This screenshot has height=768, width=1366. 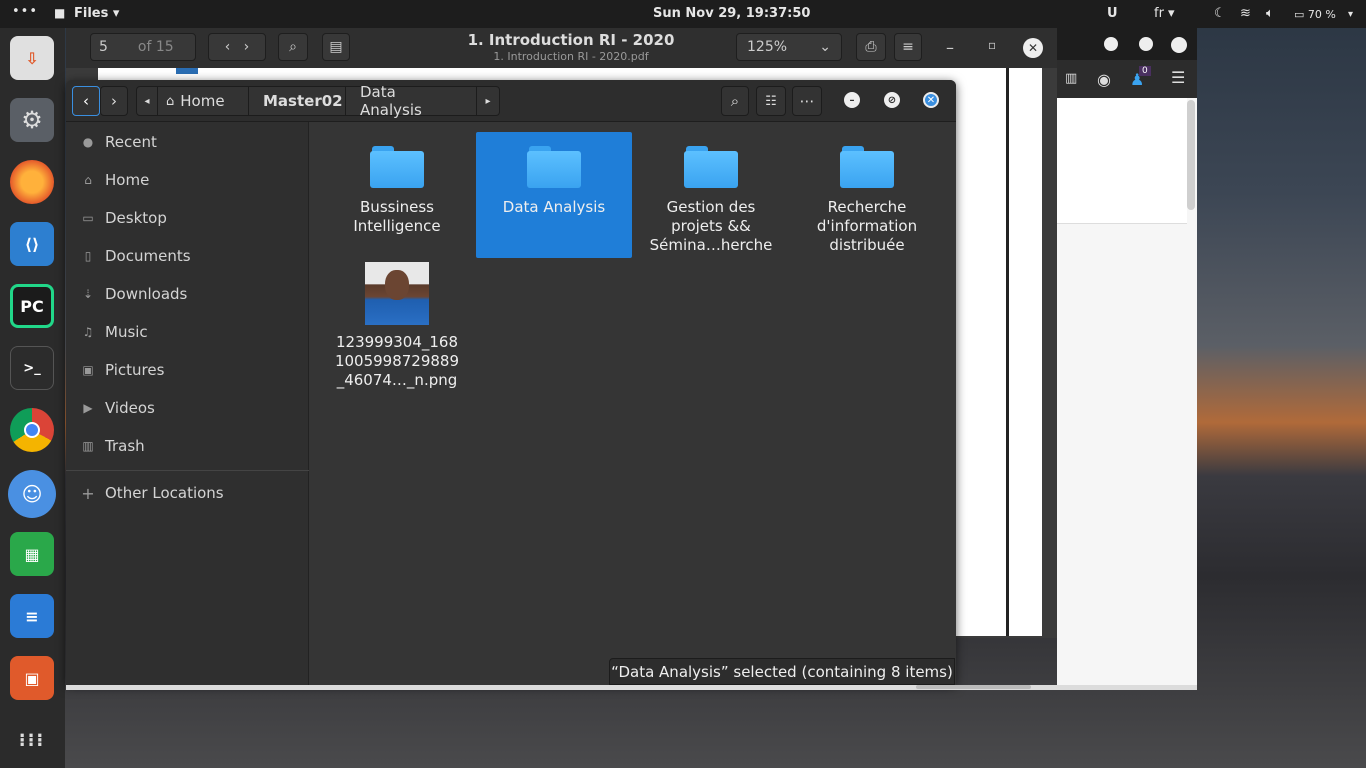 What do you see at coordinates (187, 294) in the screenshot?
I see `sidebar-item-downloads: ⇣ Downloads` at bounding box center [187, 294].